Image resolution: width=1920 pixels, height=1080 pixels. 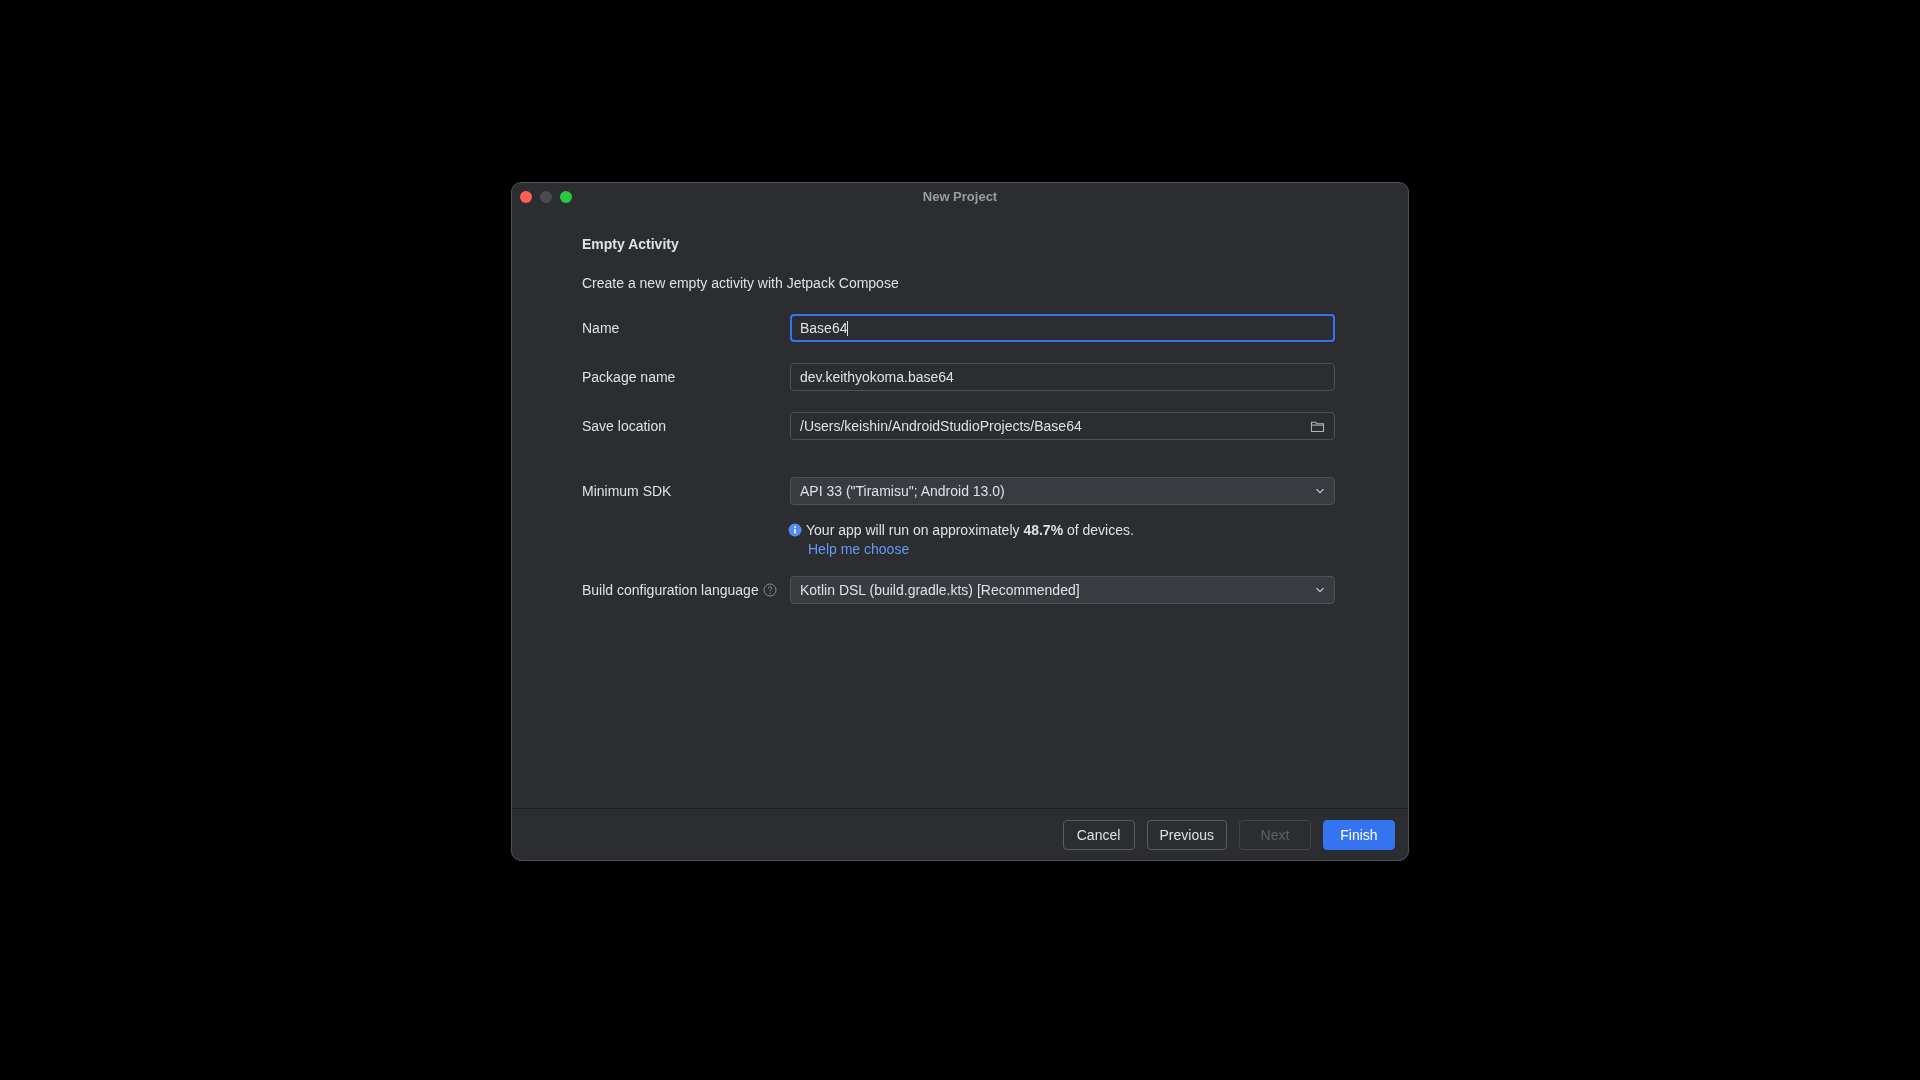 What do you see at coordinates (1186, 834) in the screenshot?
I see `dialog-button: Previous` at bounding box center [1186, 834].